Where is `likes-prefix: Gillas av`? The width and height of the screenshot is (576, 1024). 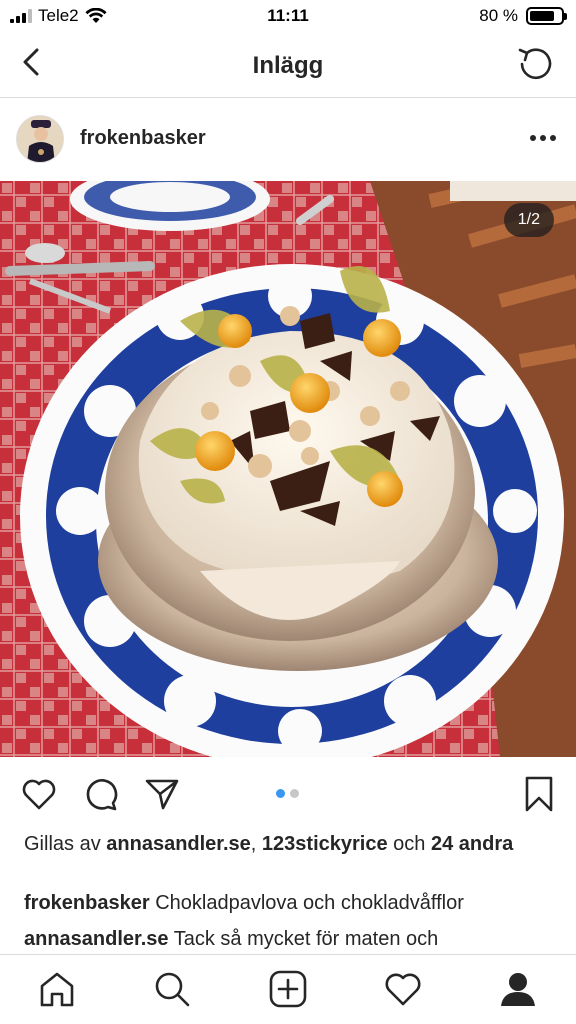
likes-prefix: Gillas av is located at coordinates (62, 844).